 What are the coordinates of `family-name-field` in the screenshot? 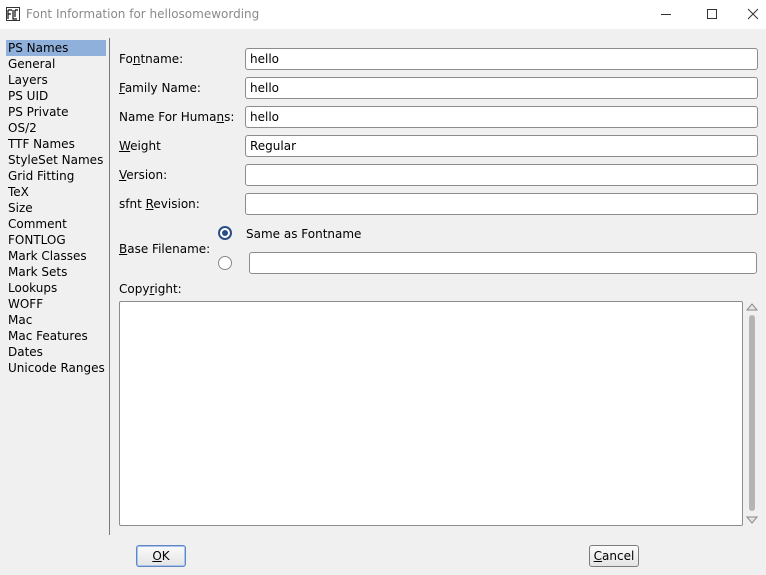 It's located at (501, 88).